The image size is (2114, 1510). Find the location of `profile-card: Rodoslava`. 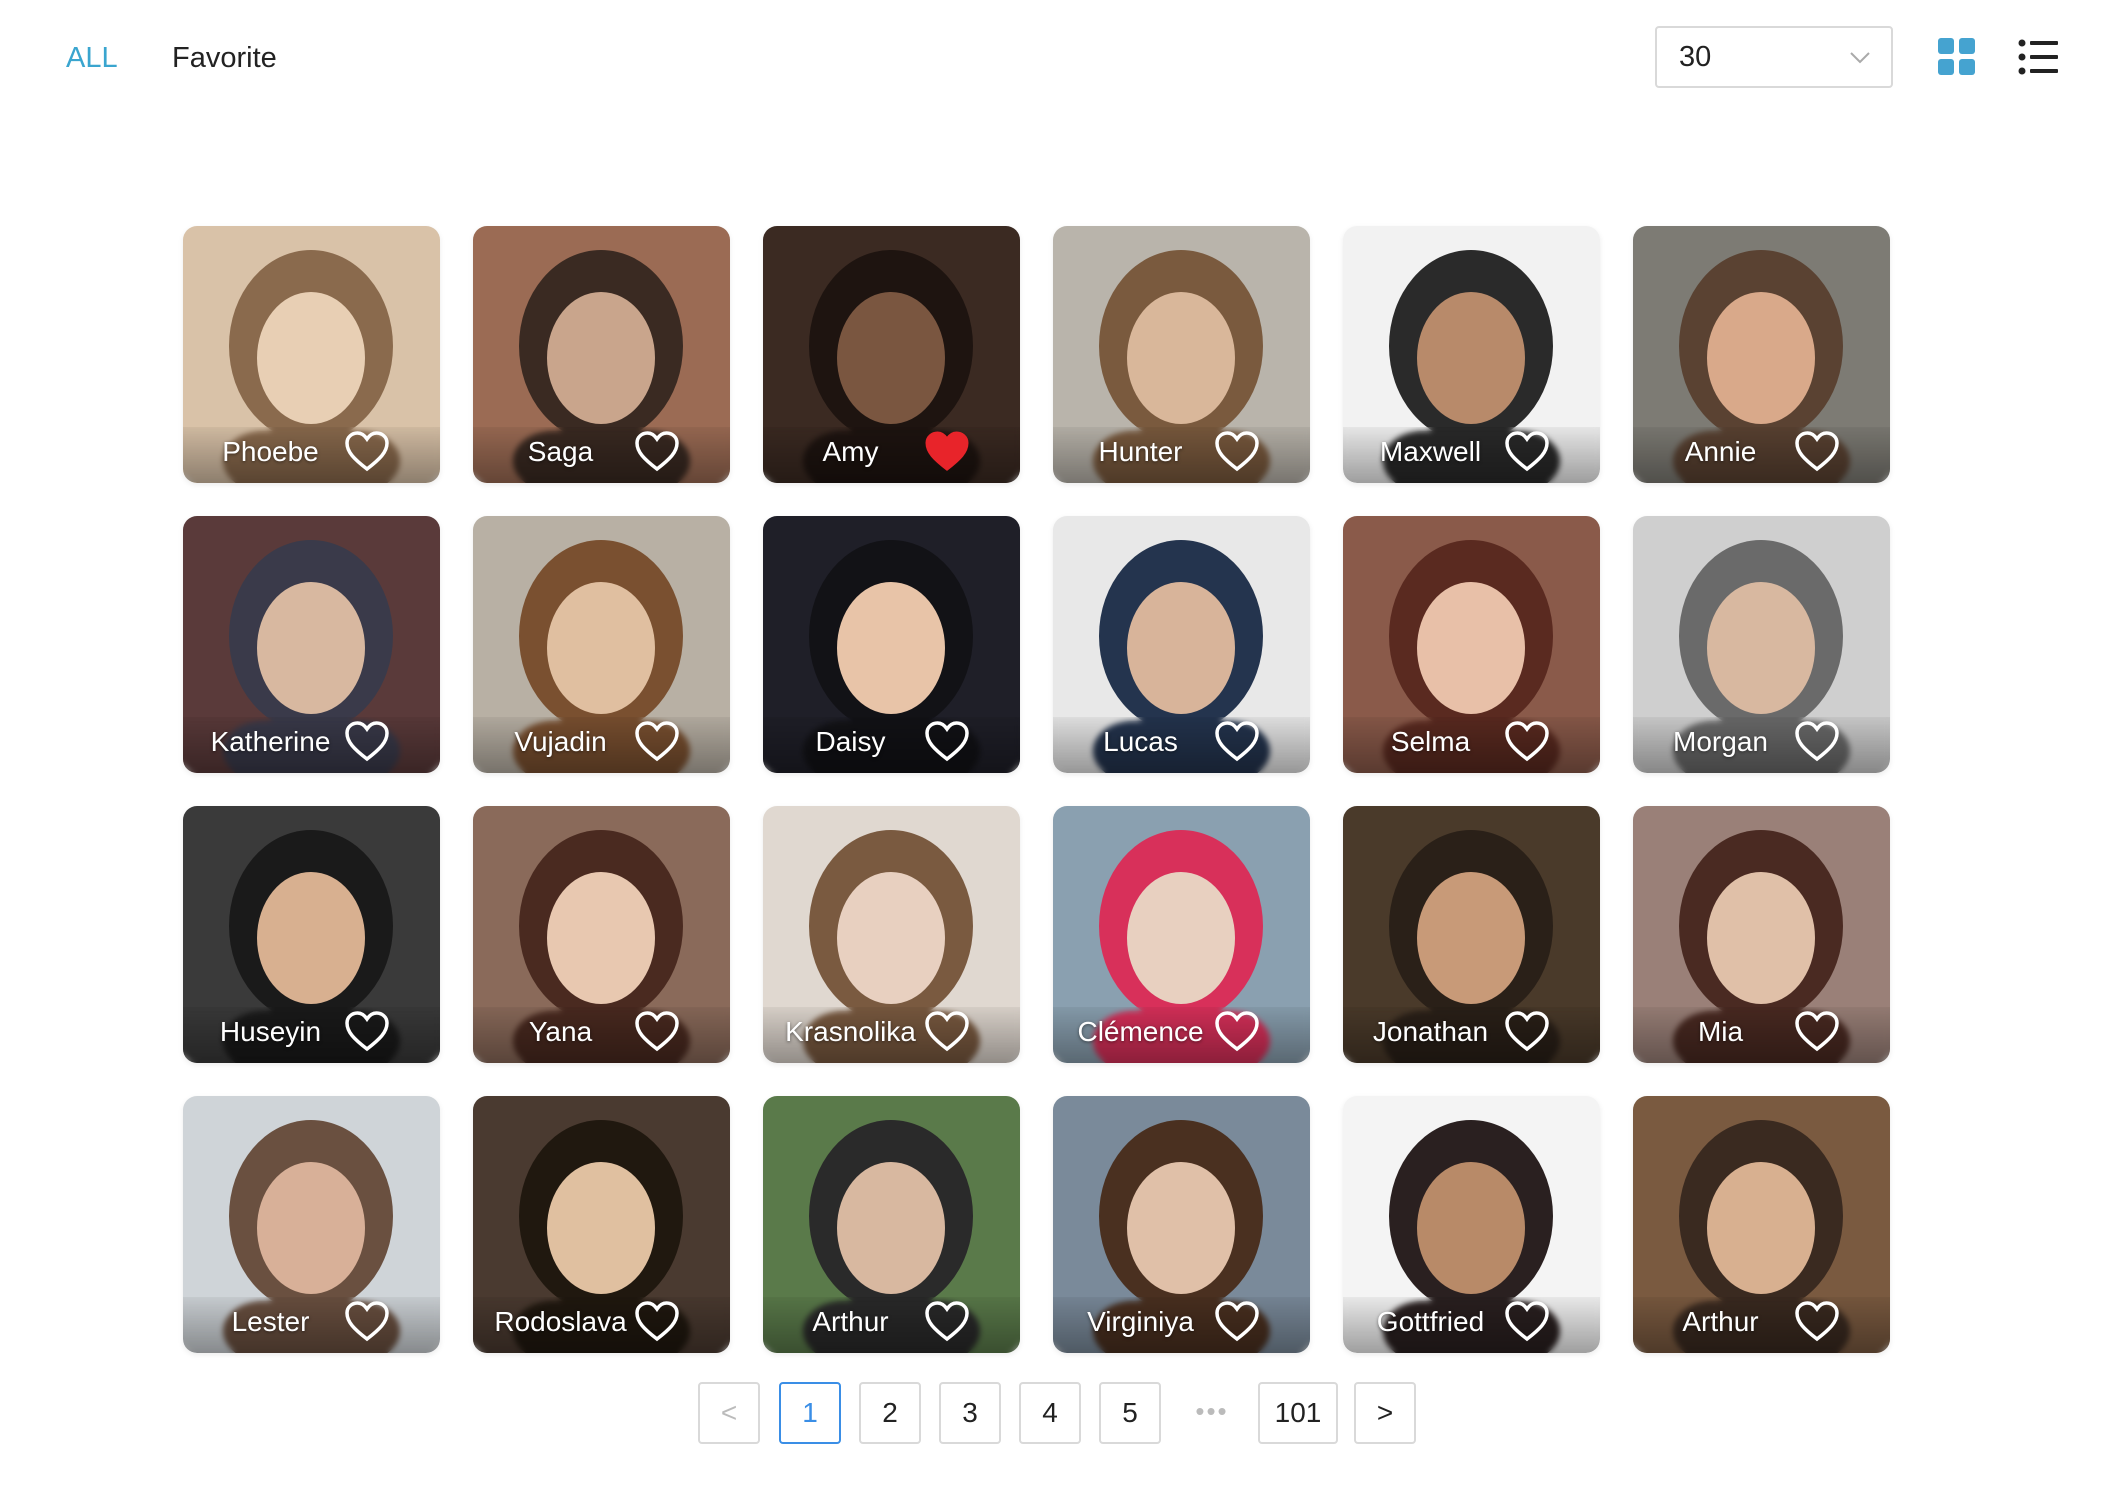

profile-card: Rodoslava is located at coordinates (601, 1224).